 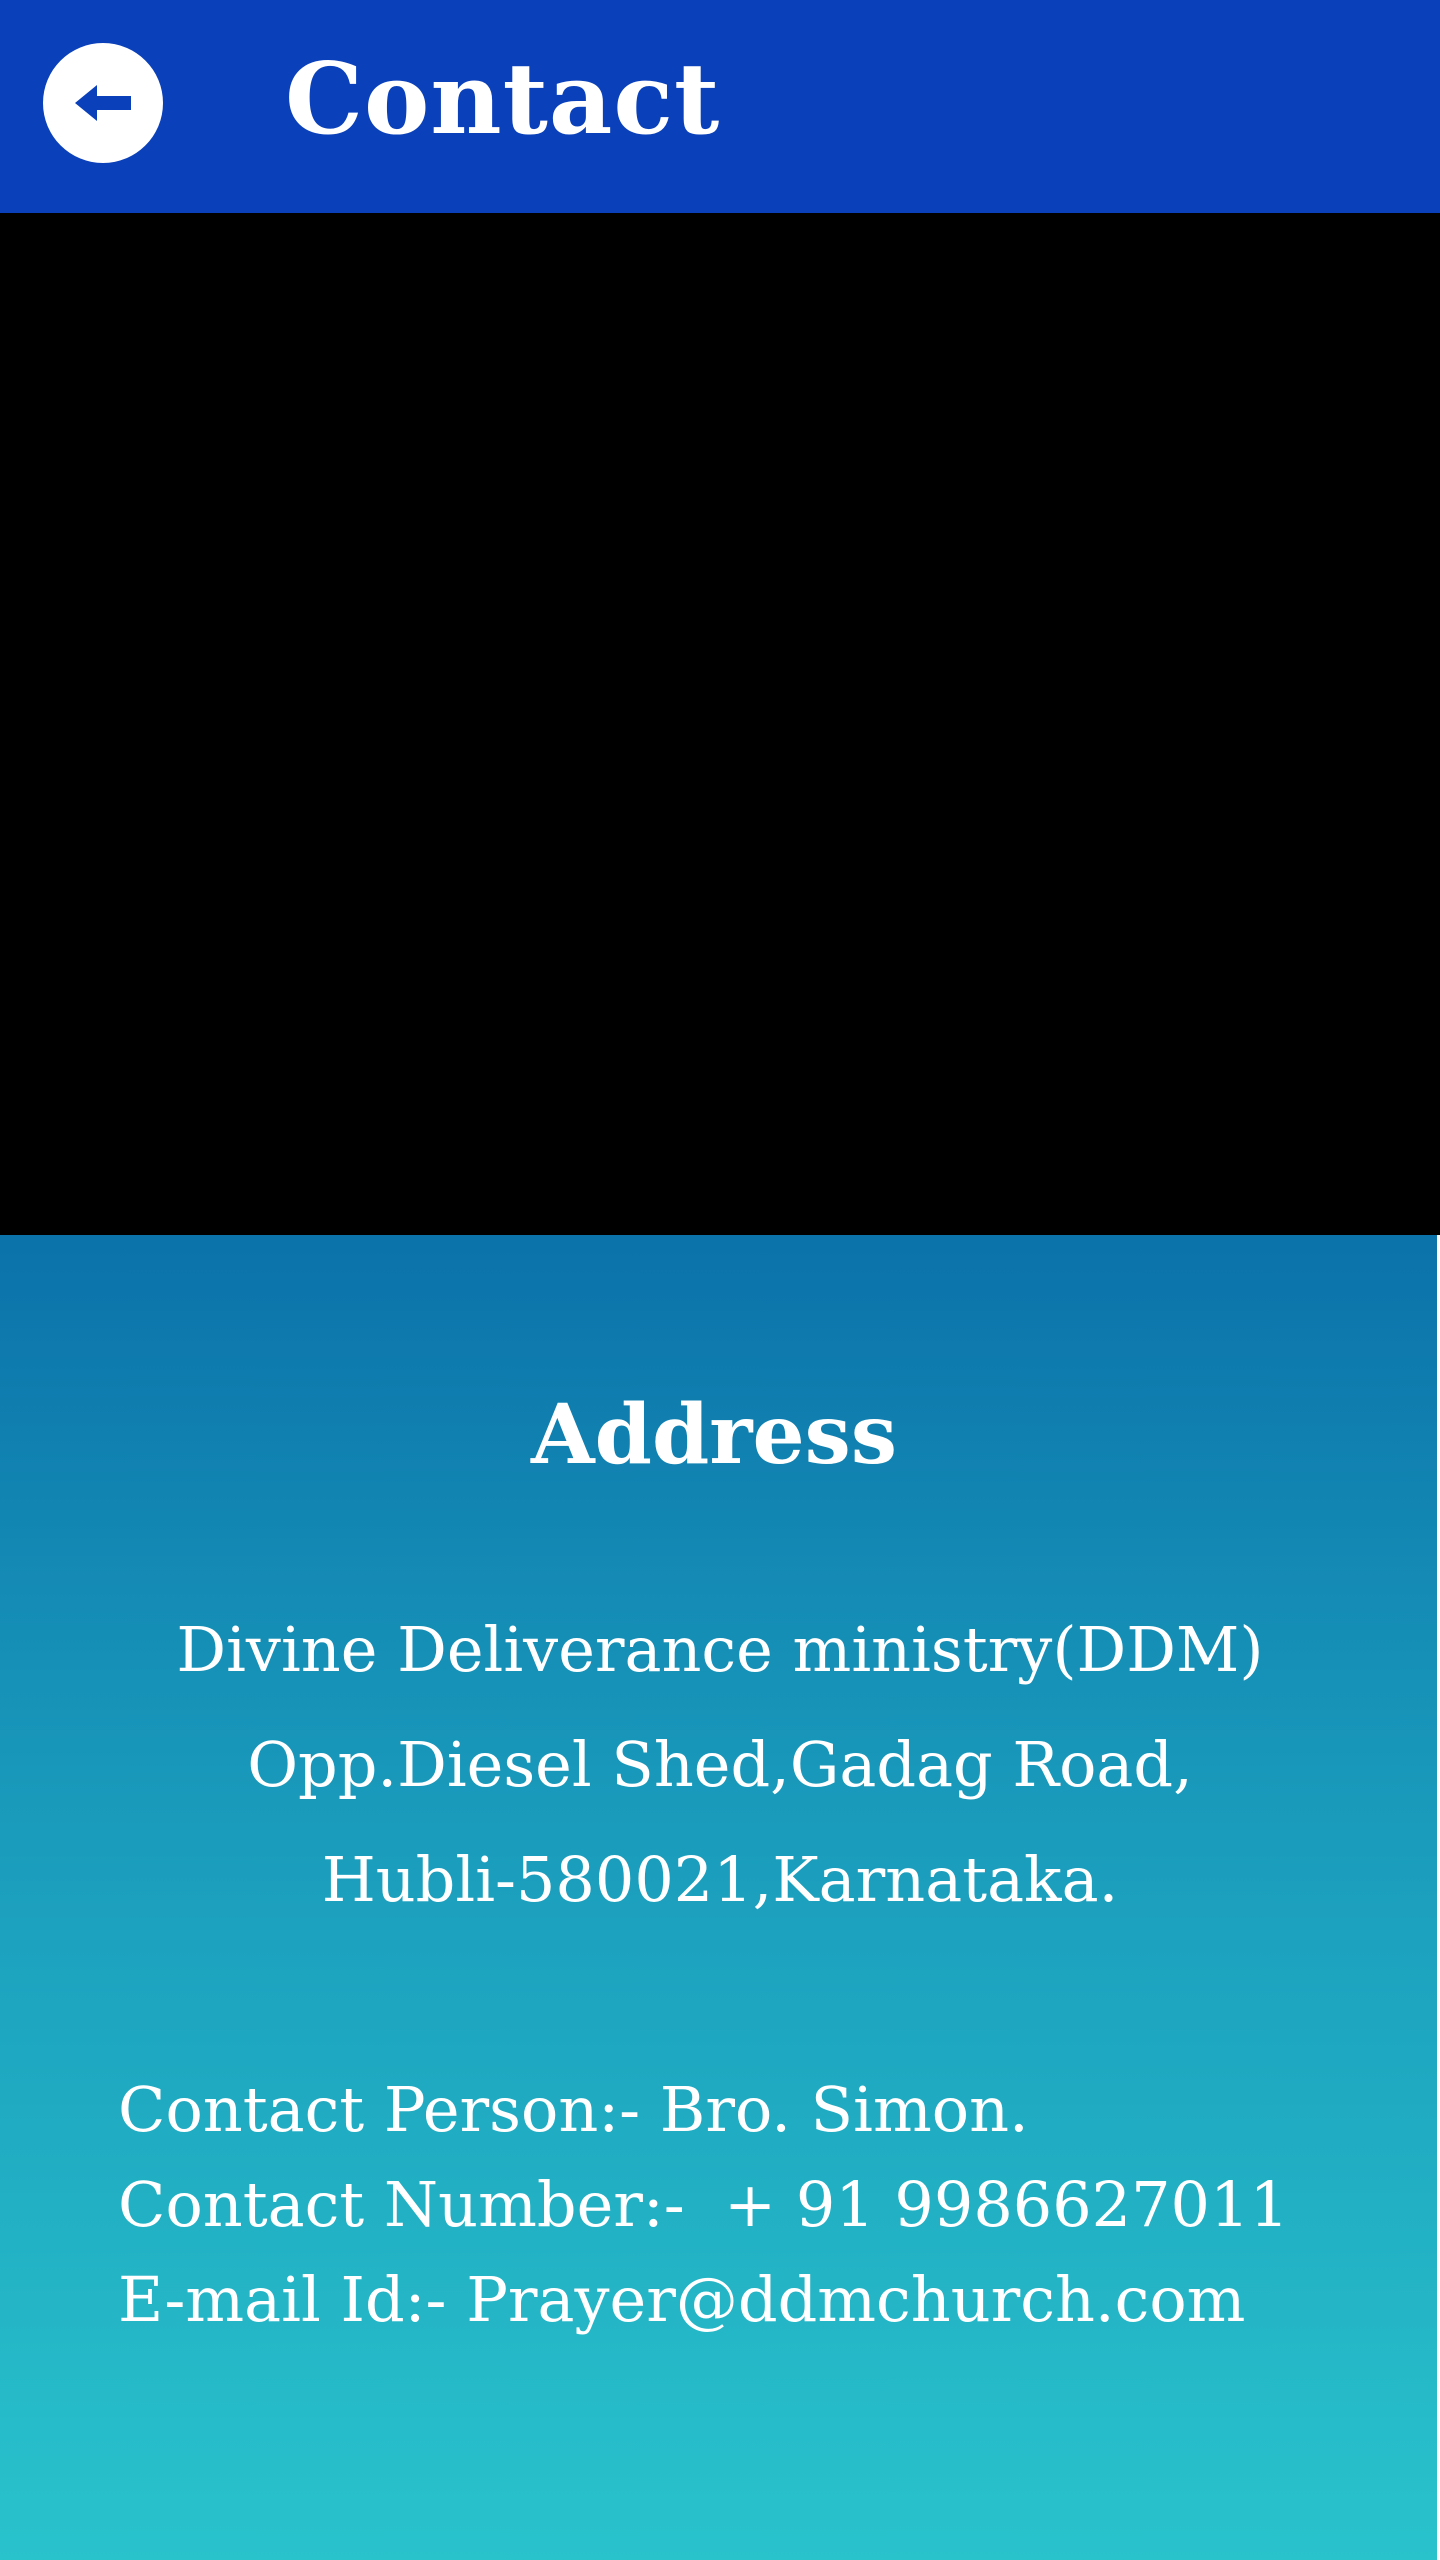 What do you see at coordinates (714, 1435) in the screenshot?
I see `address-heading: Address` at bounding box center [714, 1435].